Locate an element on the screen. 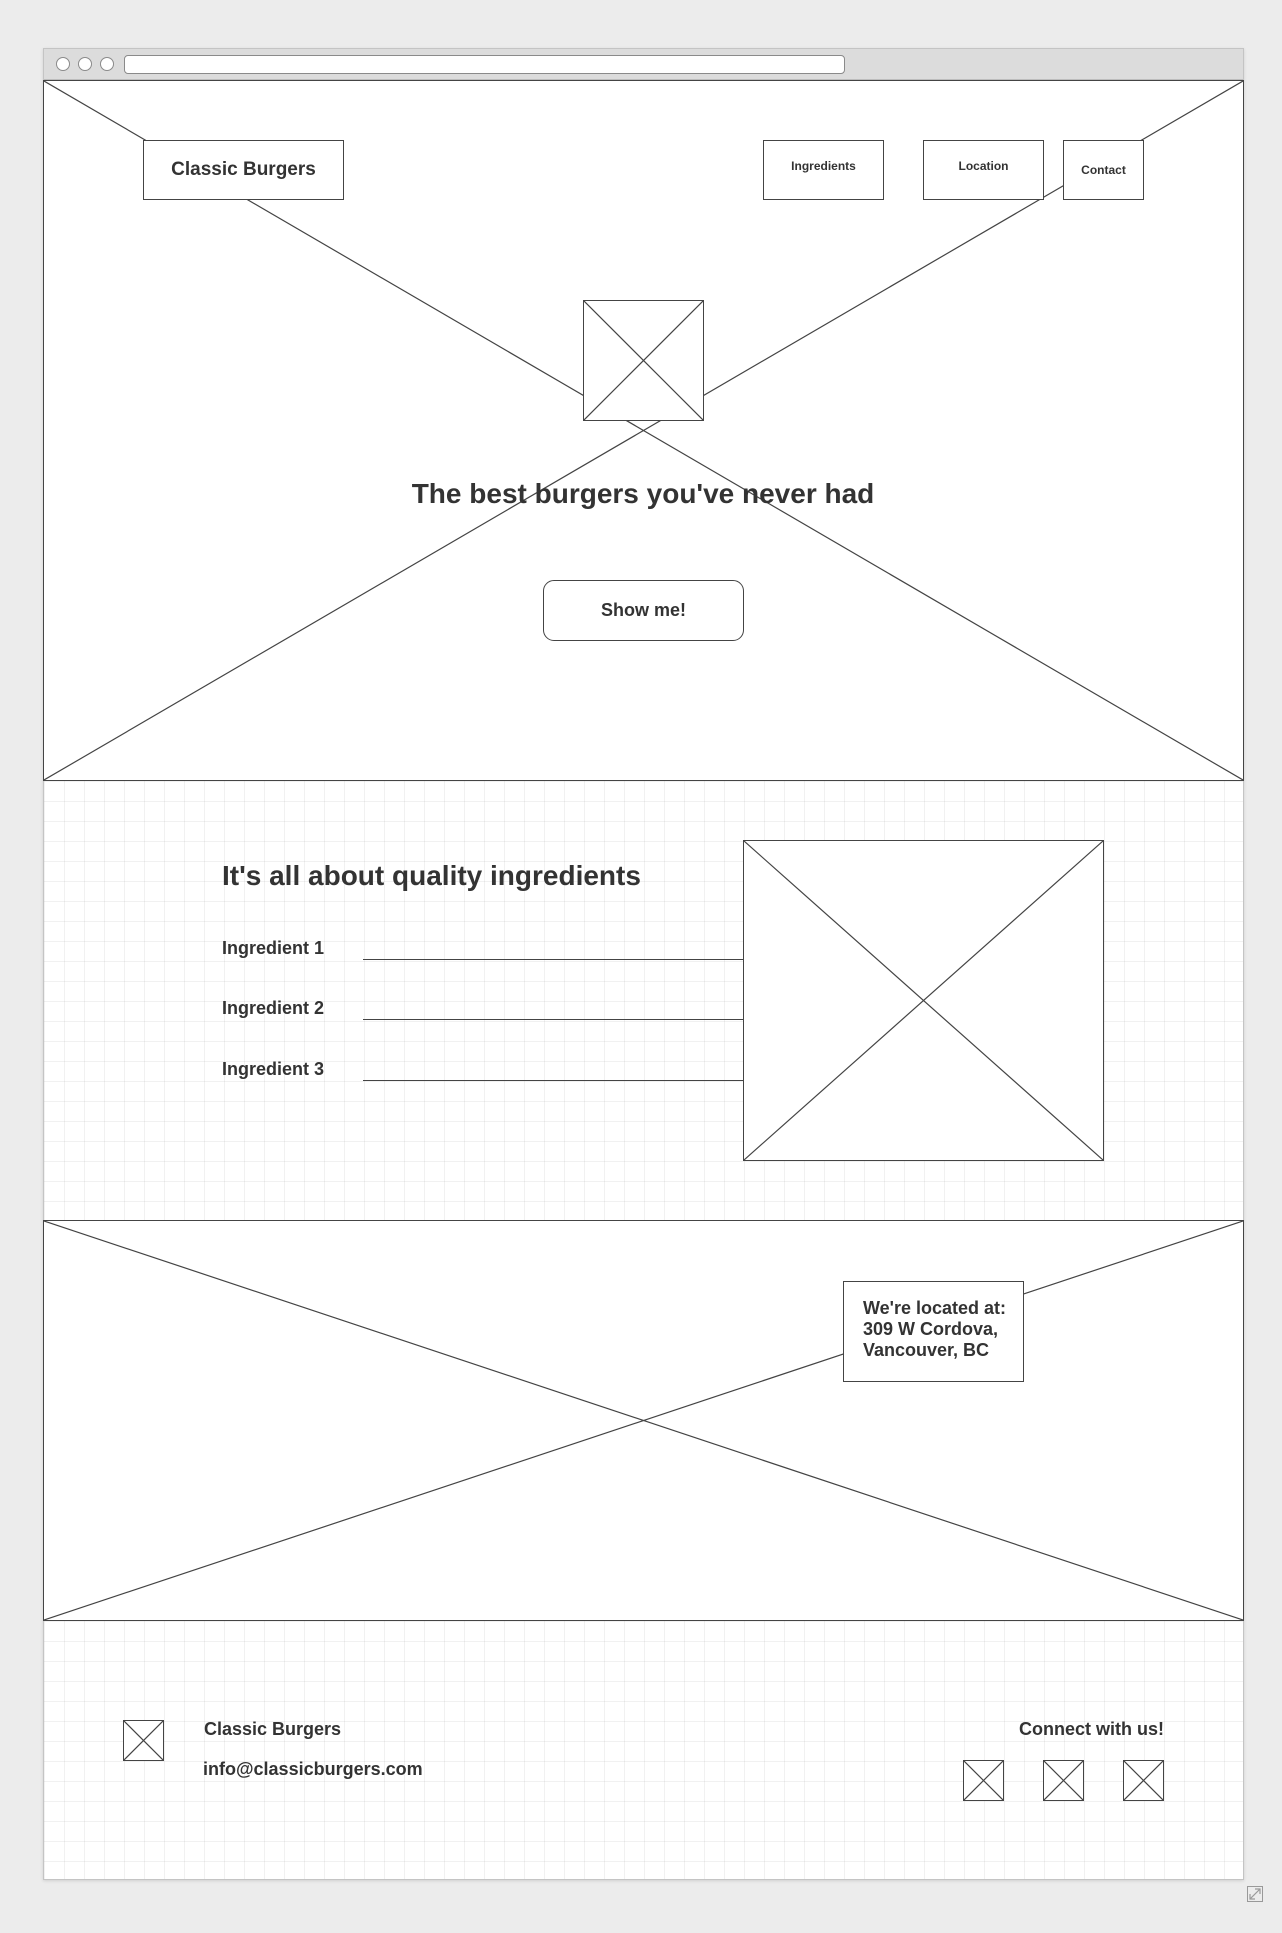 Image resolution: width=1282 pixels, height=1933 pixels. connect-label: Connect with us! is located at coordinates (1091, 1729).